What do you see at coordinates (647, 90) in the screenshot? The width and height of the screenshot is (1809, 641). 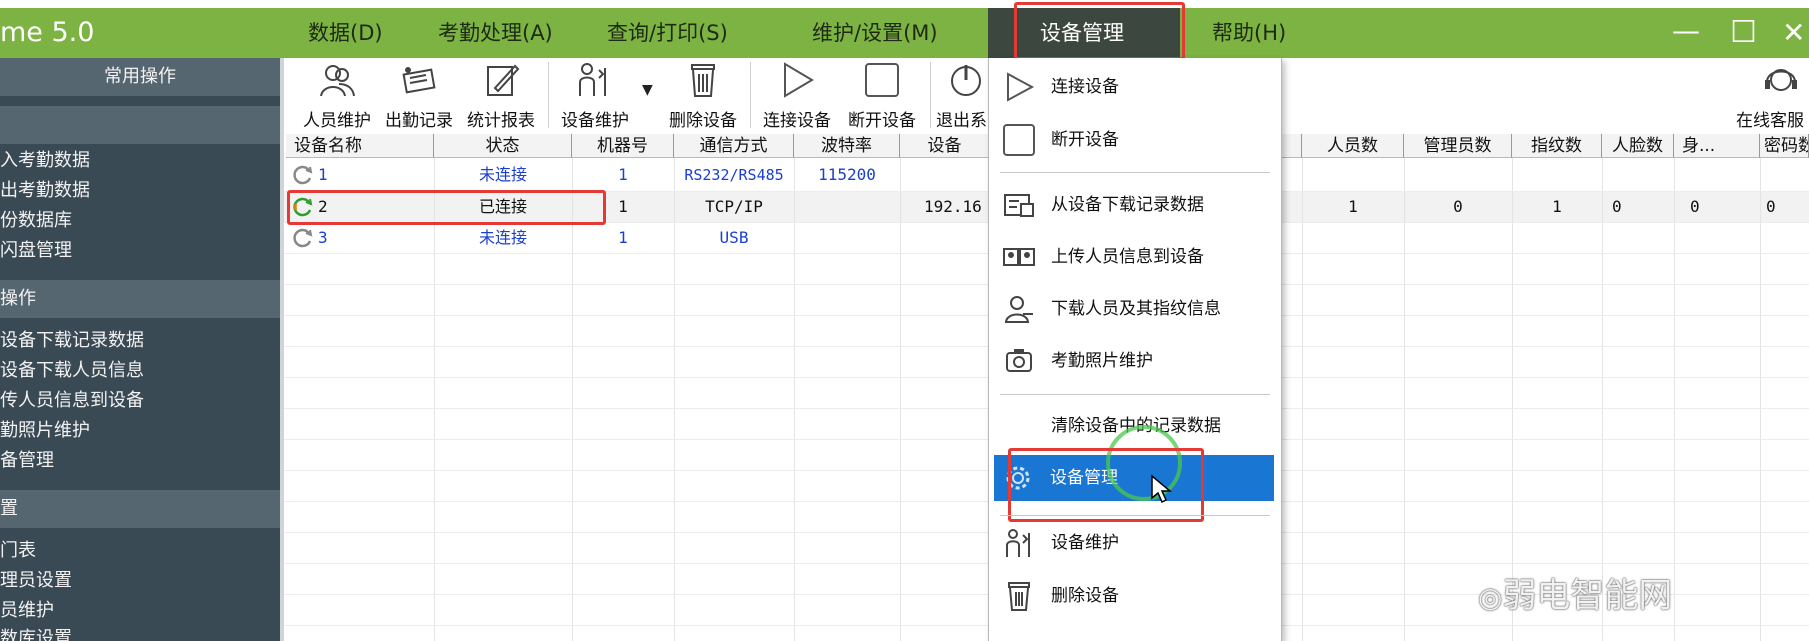 I see `chevron-down-icon: ▼` at bounding box center [647, 90].